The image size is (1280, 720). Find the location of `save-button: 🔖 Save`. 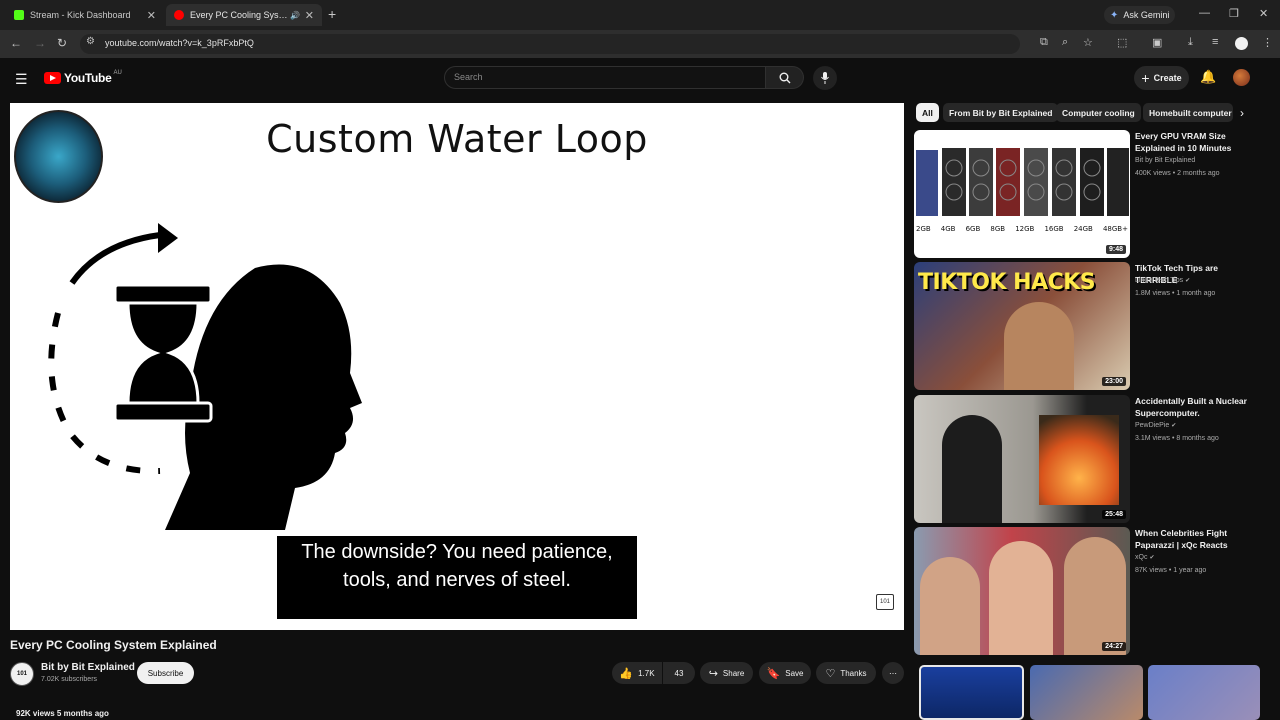

save-button: 🔖 Save is located at coordinates (785, 673).